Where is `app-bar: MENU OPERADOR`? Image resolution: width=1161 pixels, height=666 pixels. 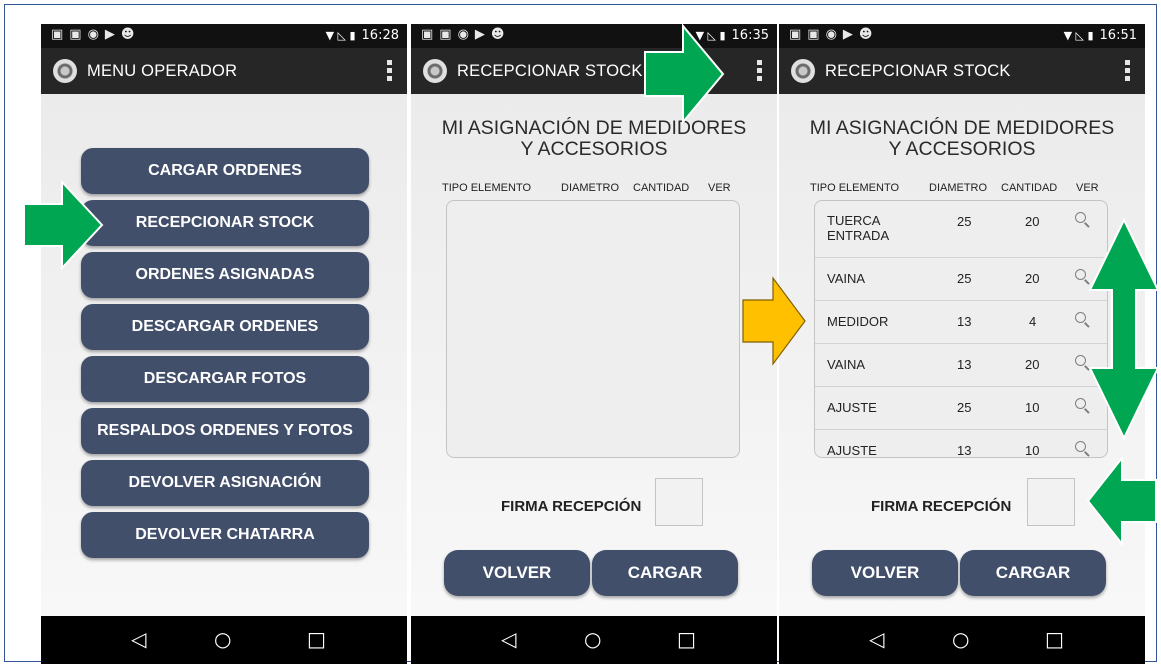
app-bar: MENU OPERADOR is located at coordinates (224, 71).